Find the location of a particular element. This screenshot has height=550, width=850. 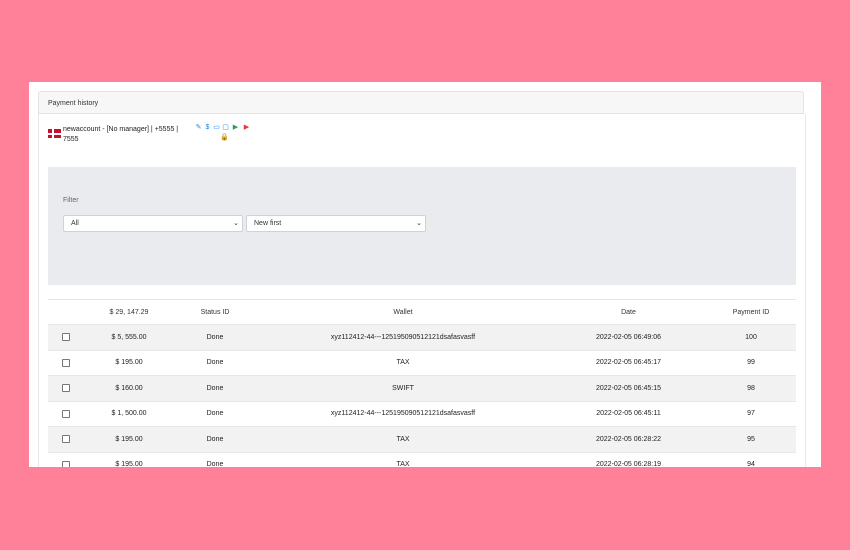

status-filter-value: All is located at coordinates (75, 223).